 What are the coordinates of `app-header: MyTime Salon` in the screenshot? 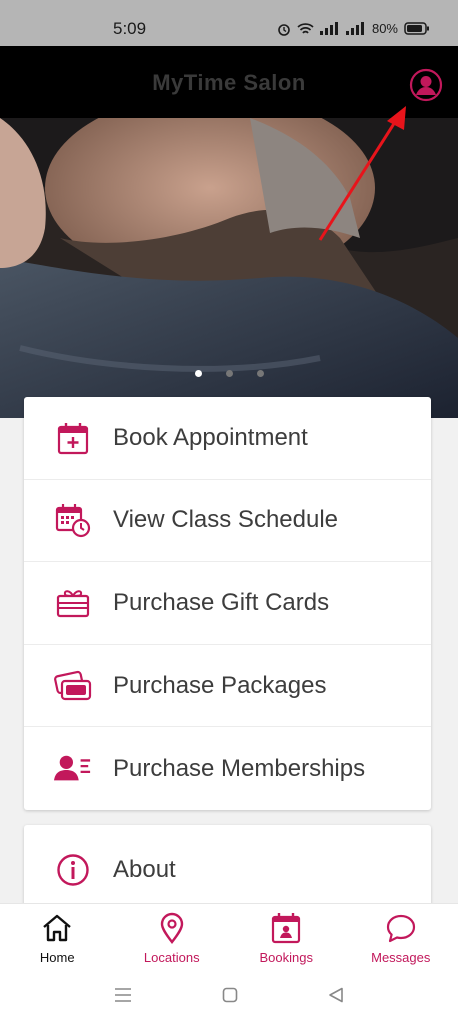 It's located at (229, 82).